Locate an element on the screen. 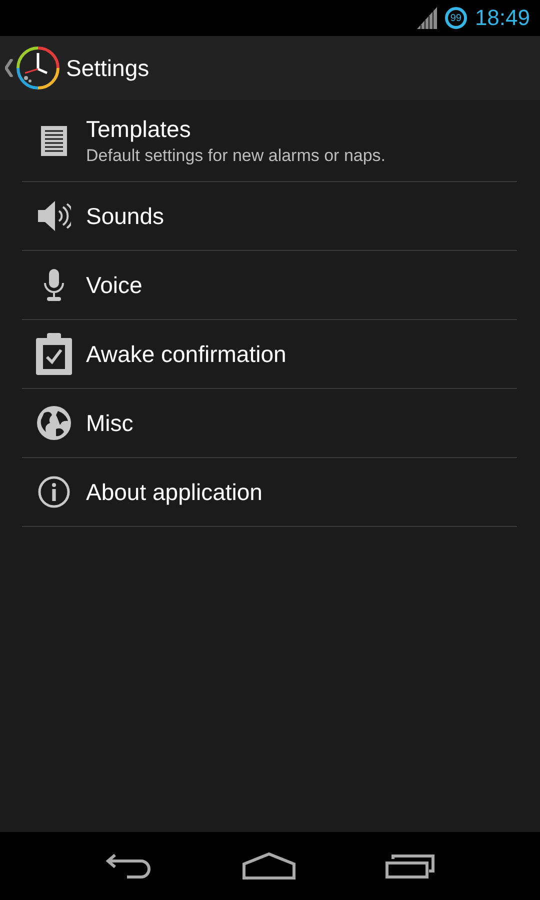  globe-icon is located at coordinates (54, 423).